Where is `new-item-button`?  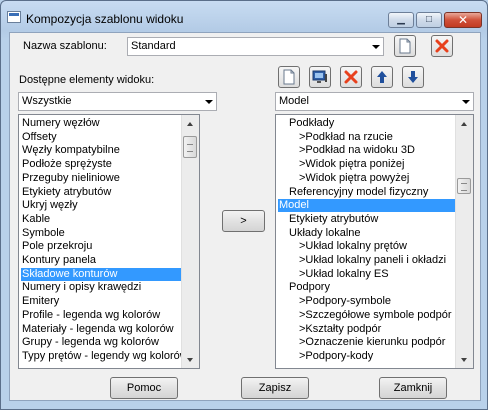
new-item-button is located at coordinates (289, 77).